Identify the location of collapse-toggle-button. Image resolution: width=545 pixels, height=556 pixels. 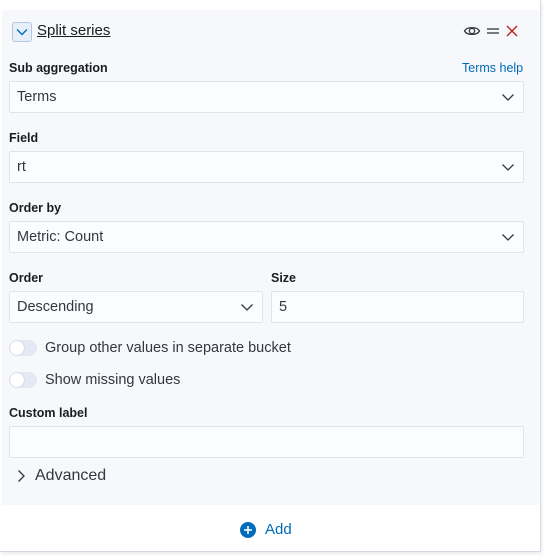
(22, 32).